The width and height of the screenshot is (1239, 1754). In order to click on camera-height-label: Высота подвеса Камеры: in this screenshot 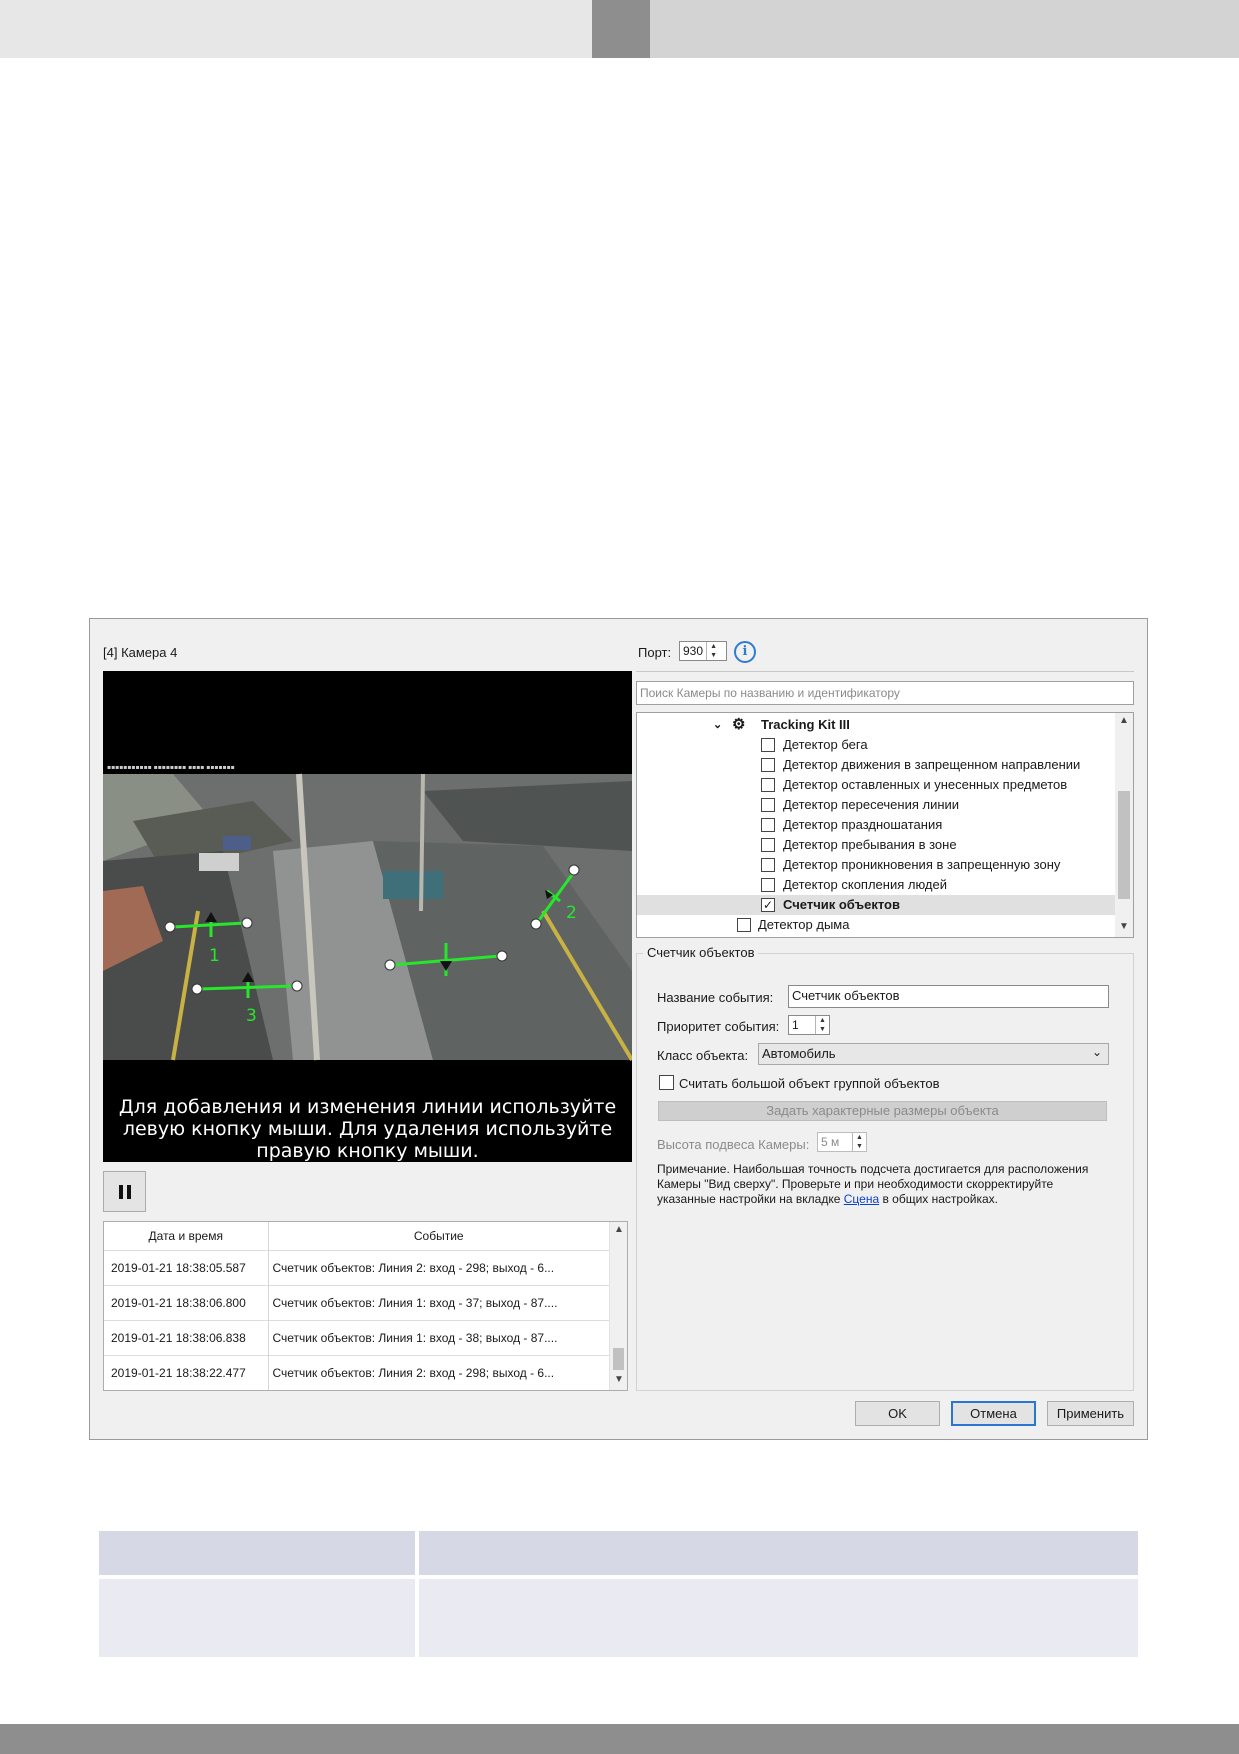, I will do `click(733, 1144)`.